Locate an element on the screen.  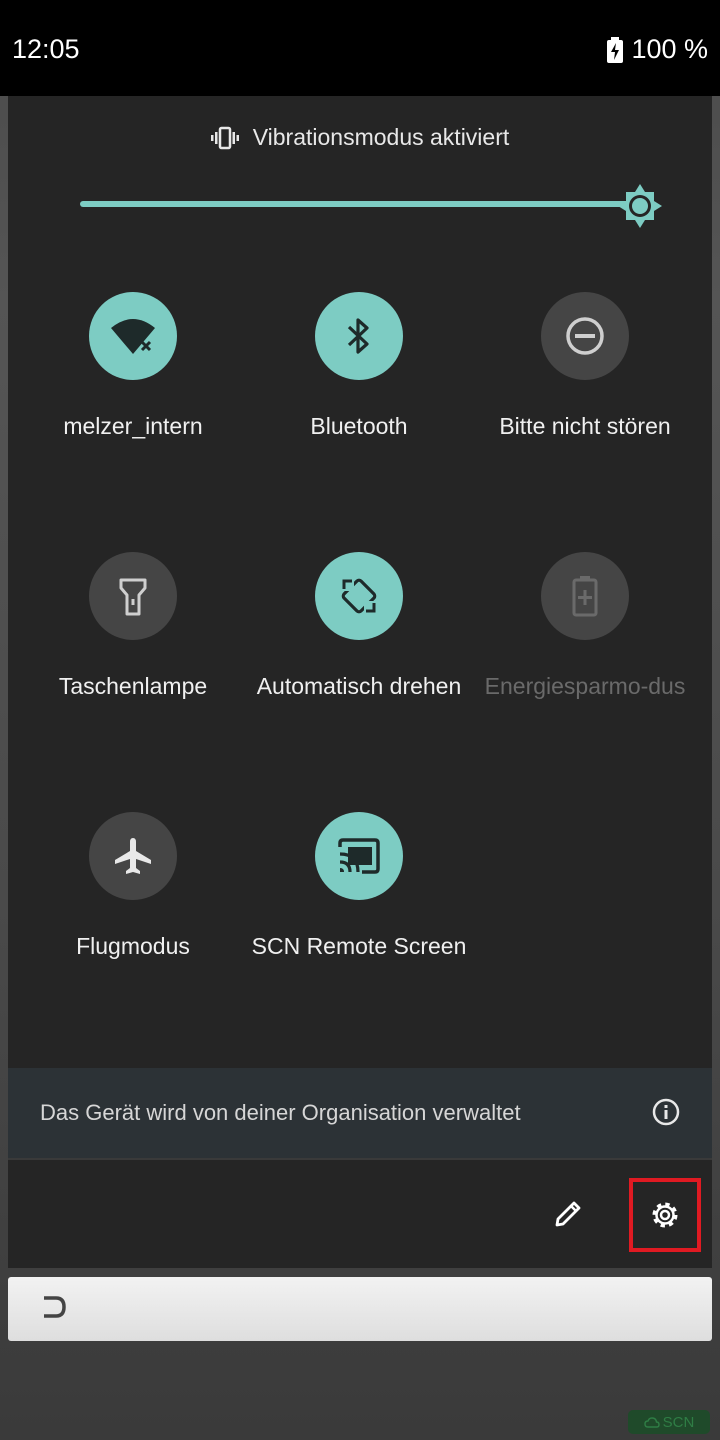
wifi-no-internet-icon is located at coordinates (133, 336).